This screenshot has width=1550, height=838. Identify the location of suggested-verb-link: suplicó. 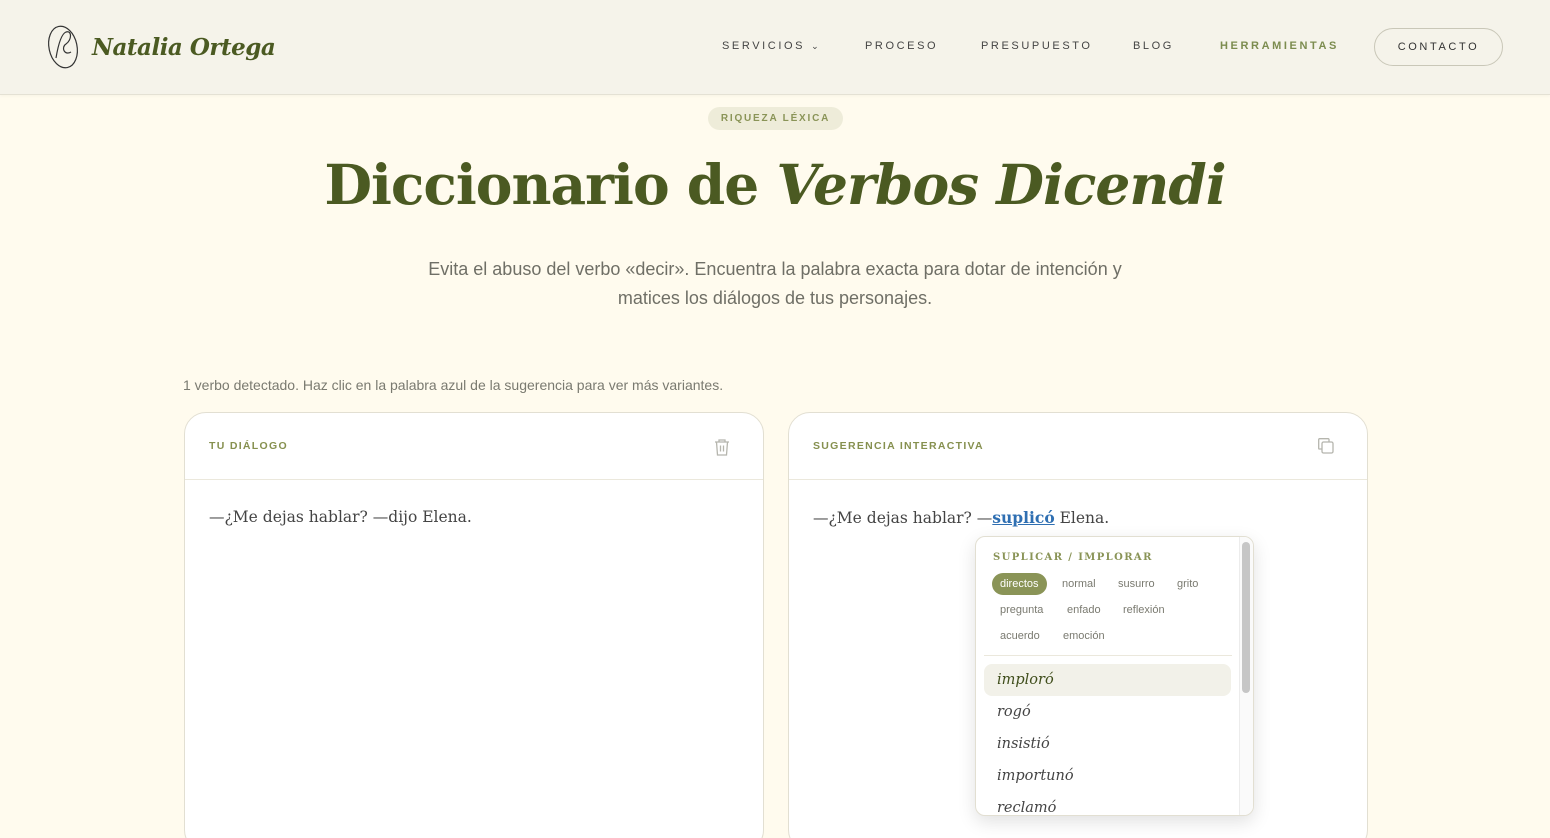
(1023, 517).